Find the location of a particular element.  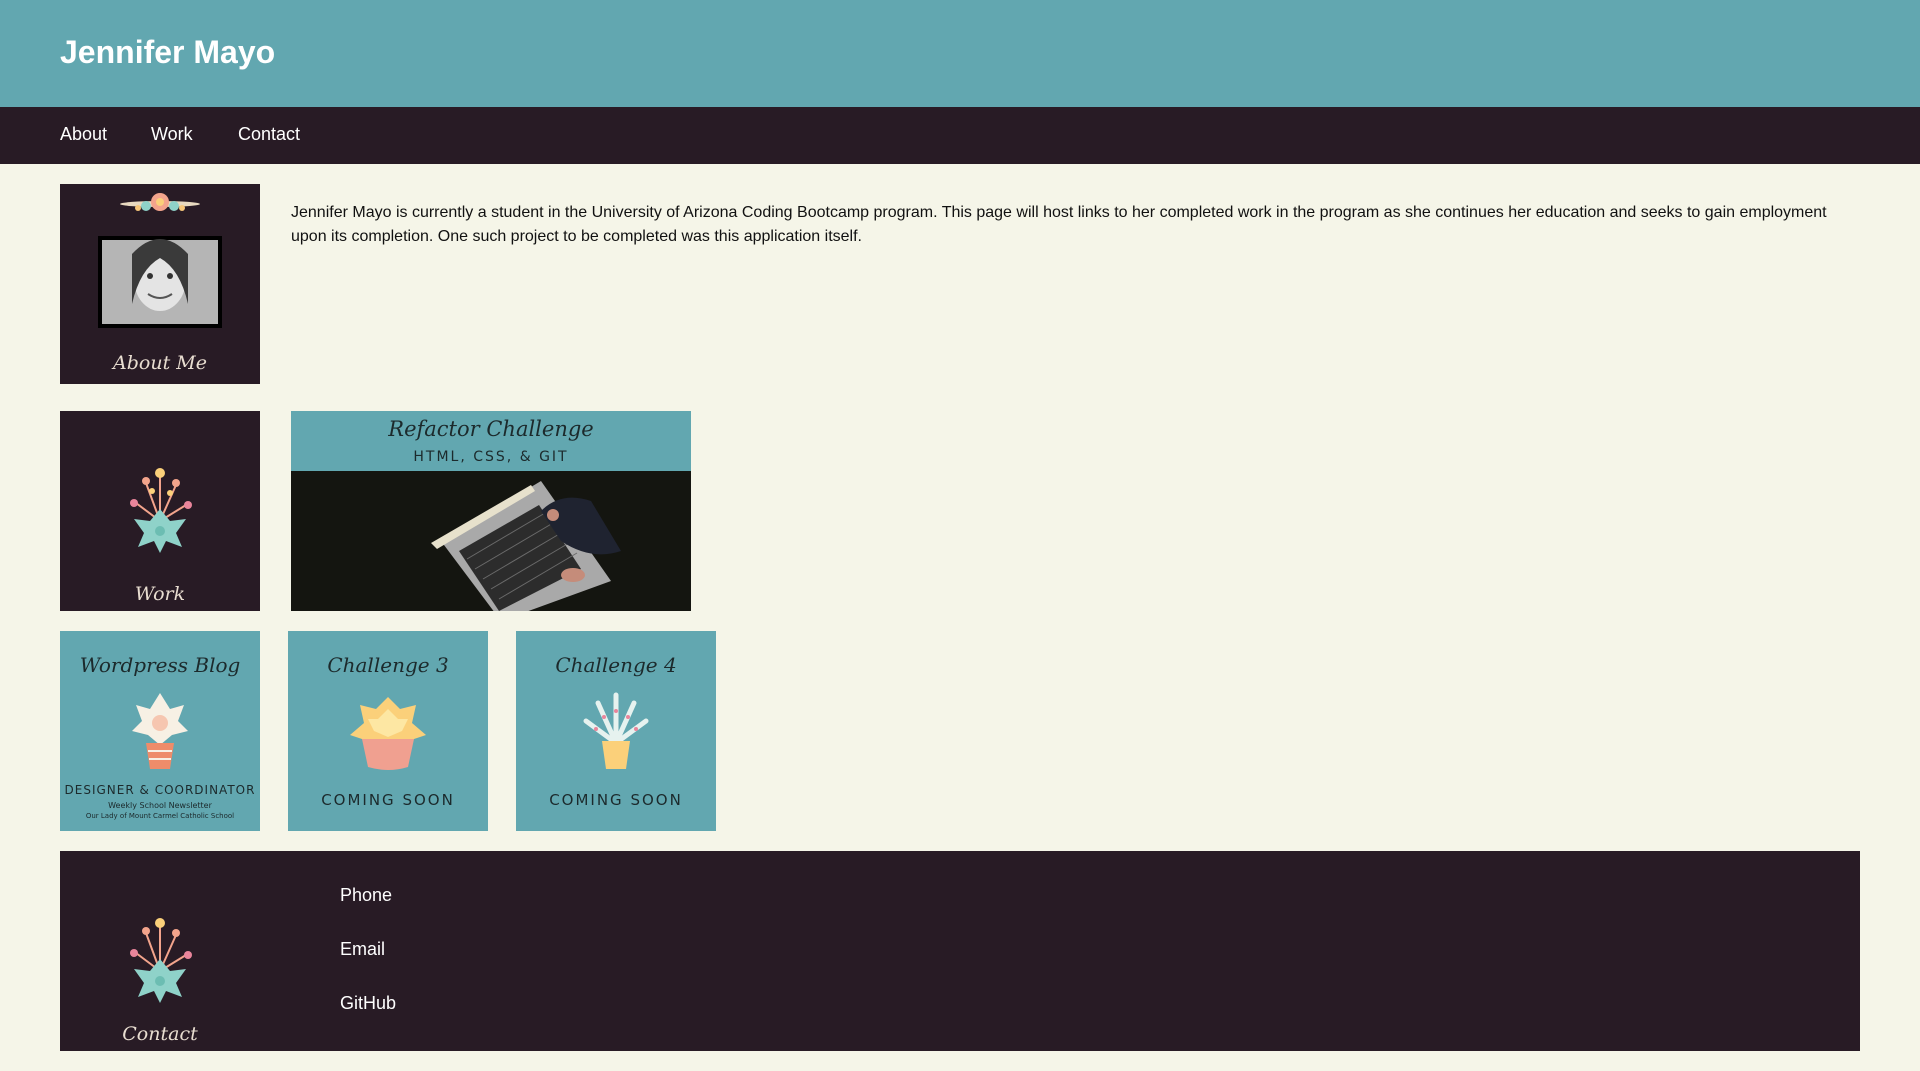

refactor-subtitle: HTML, CSS, & GIT is located at coordinates (491, 457).